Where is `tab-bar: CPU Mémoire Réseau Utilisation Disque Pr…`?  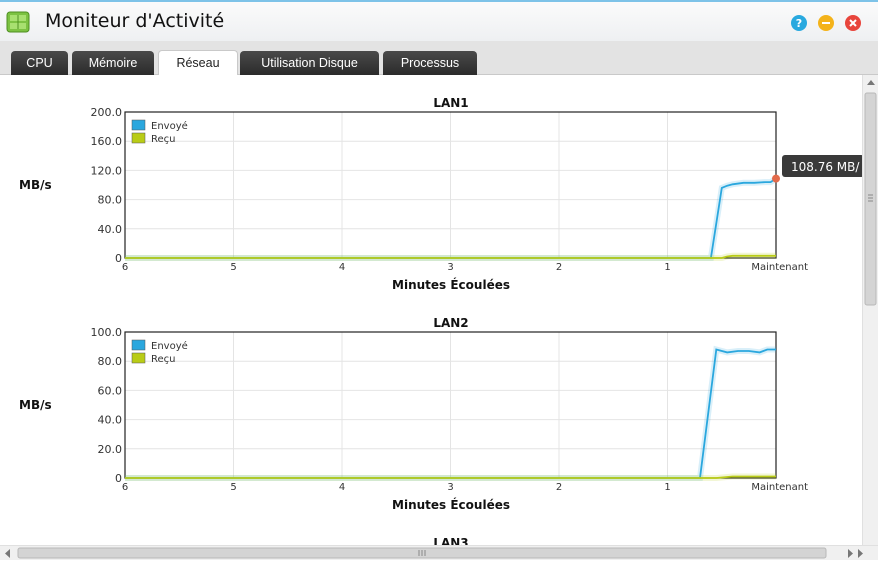
tab-bar: CPU Mémoire Réseau Utilisation Disque Pr… is located at coordinates (439, 59).